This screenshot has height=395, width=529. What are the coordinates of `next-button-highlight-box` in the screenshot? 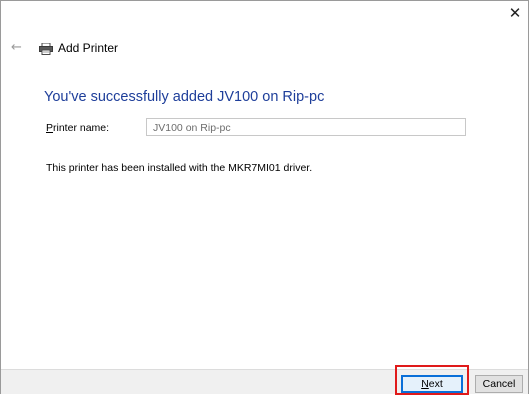 It's located at (432, 380).